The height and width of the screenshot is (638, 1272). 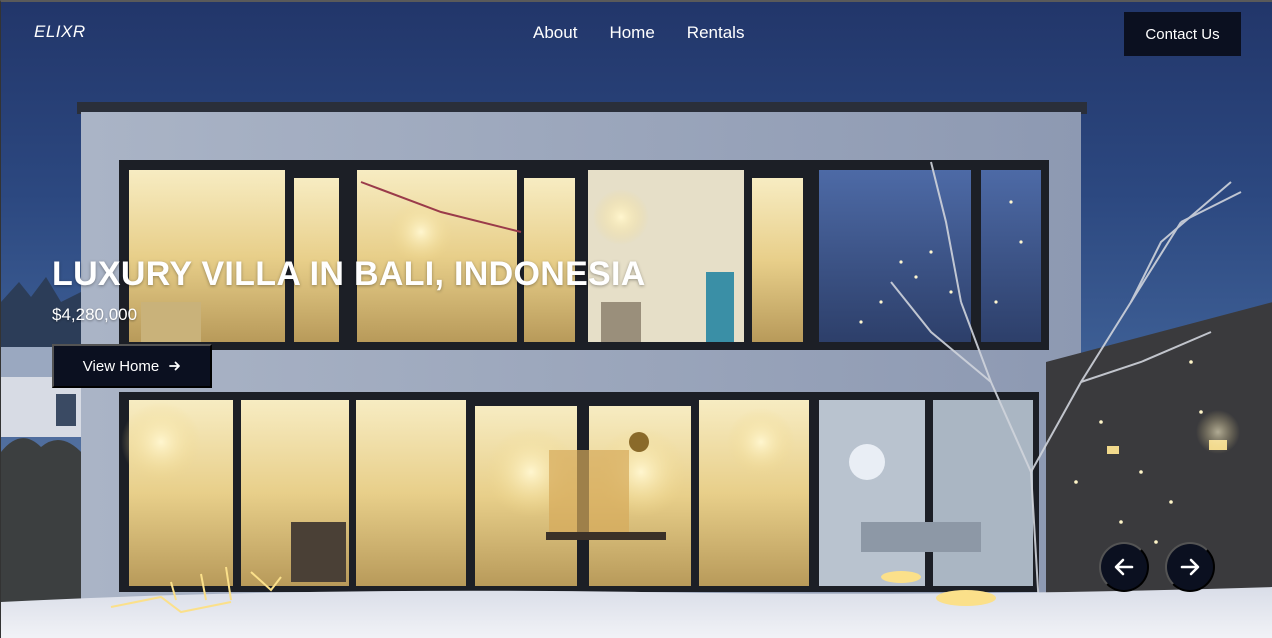 I want to click on site-logo: ELIXR, so click(x=60, y=32).